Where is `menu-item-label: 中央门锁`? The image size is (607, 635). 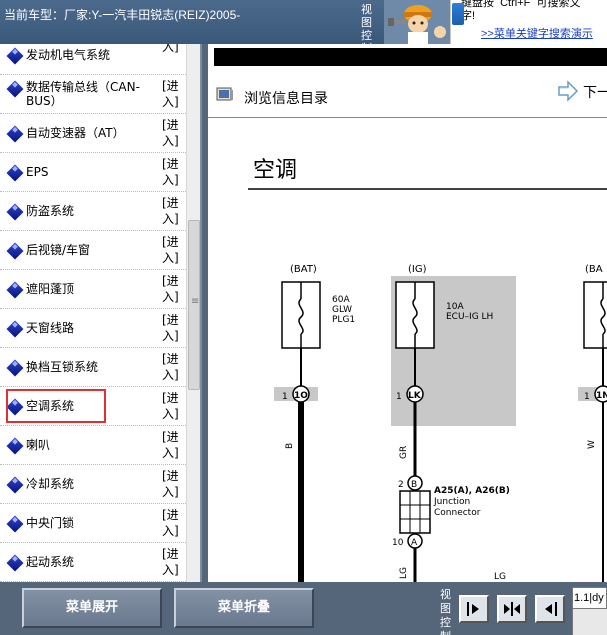 menu-item-label: 中央门锁 is located at coordinates (50, 523).